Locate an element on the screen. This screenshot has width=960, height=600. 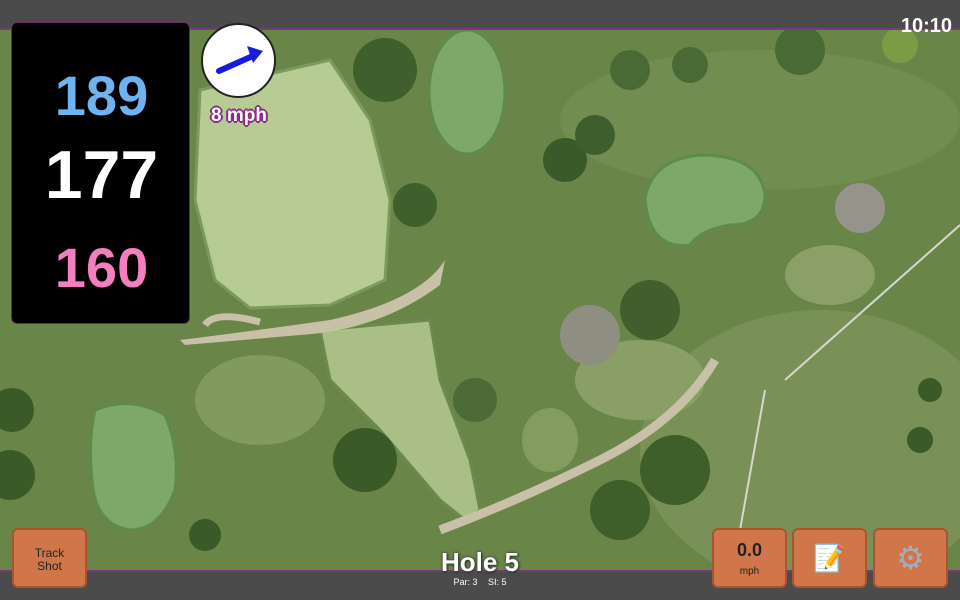
track-shot-label-line1: Track is located at coordinates (49, 553).